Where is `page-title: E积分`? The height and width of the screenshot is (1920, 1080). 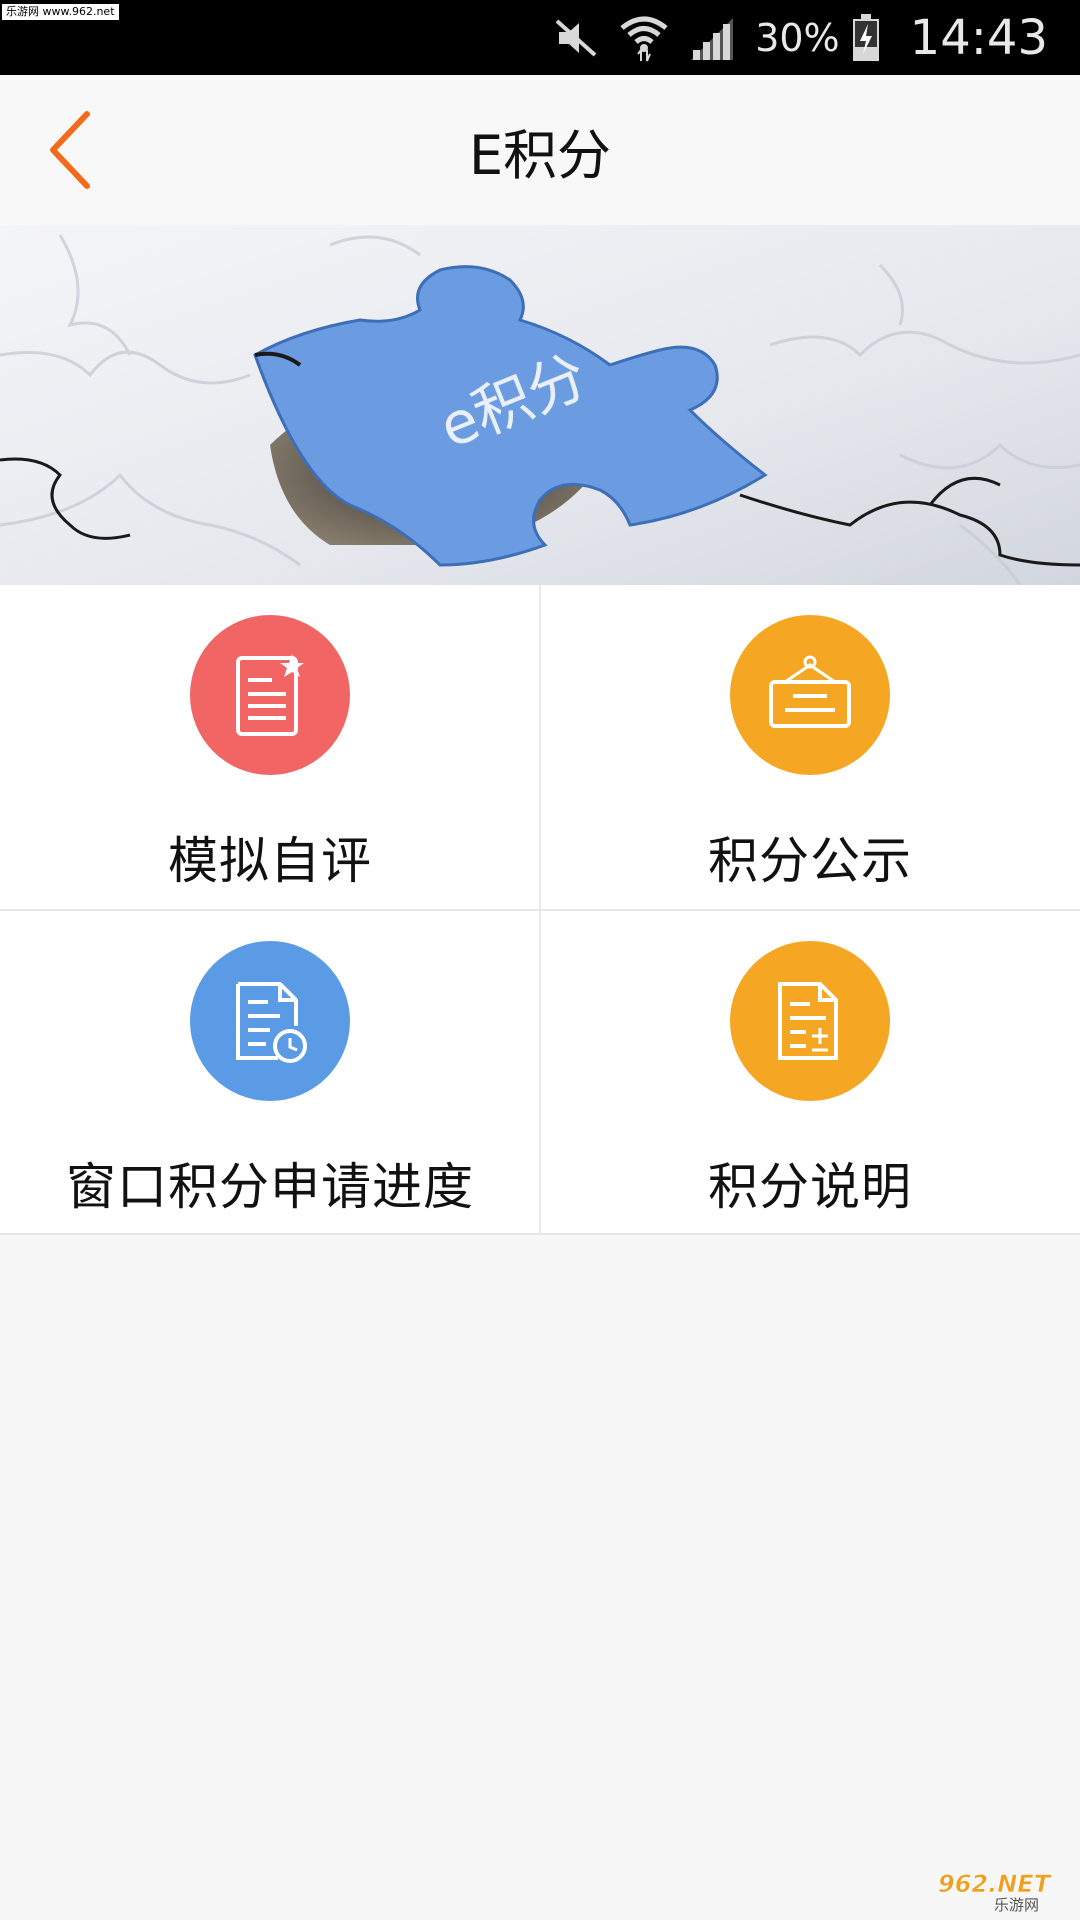
page-title: E积分 is located at coordinates (540, 155).